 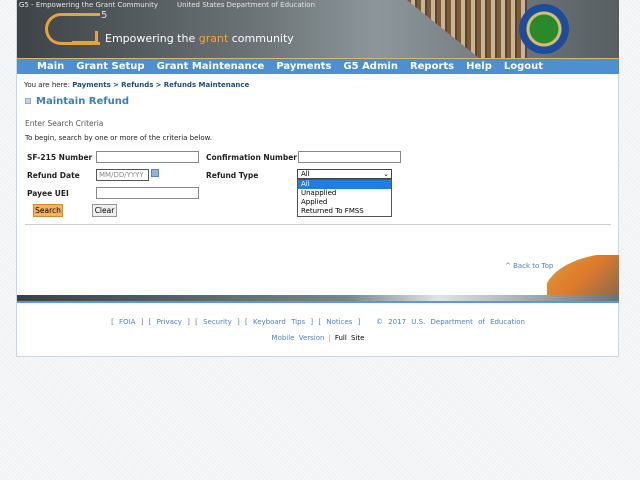 I want to click on option-all: All, so click(x=344, y=184).